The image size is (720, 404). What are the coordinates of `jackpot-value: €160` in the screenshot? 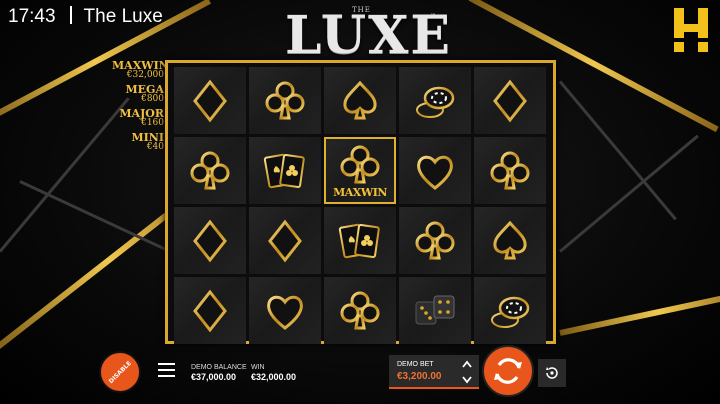 It's located at (152, 123).